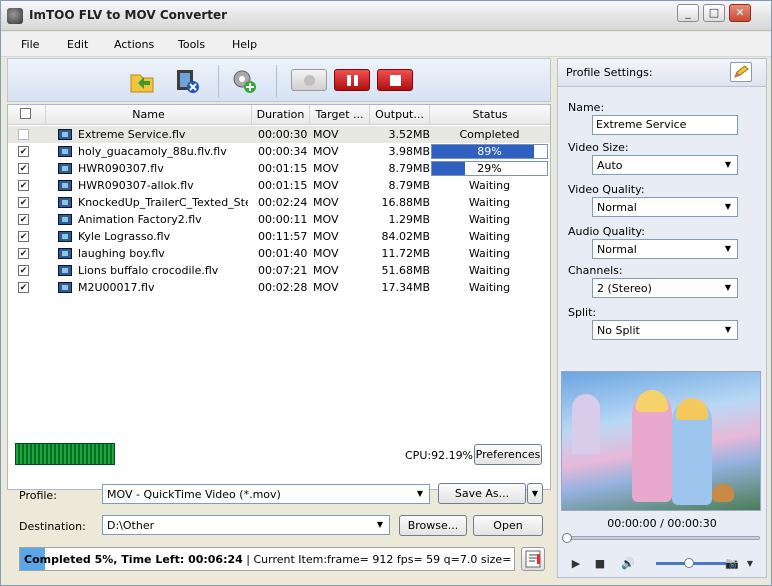  Describe the element at coordinates (30, 44) in the screenshot. I see `menu-file: File` at that location.